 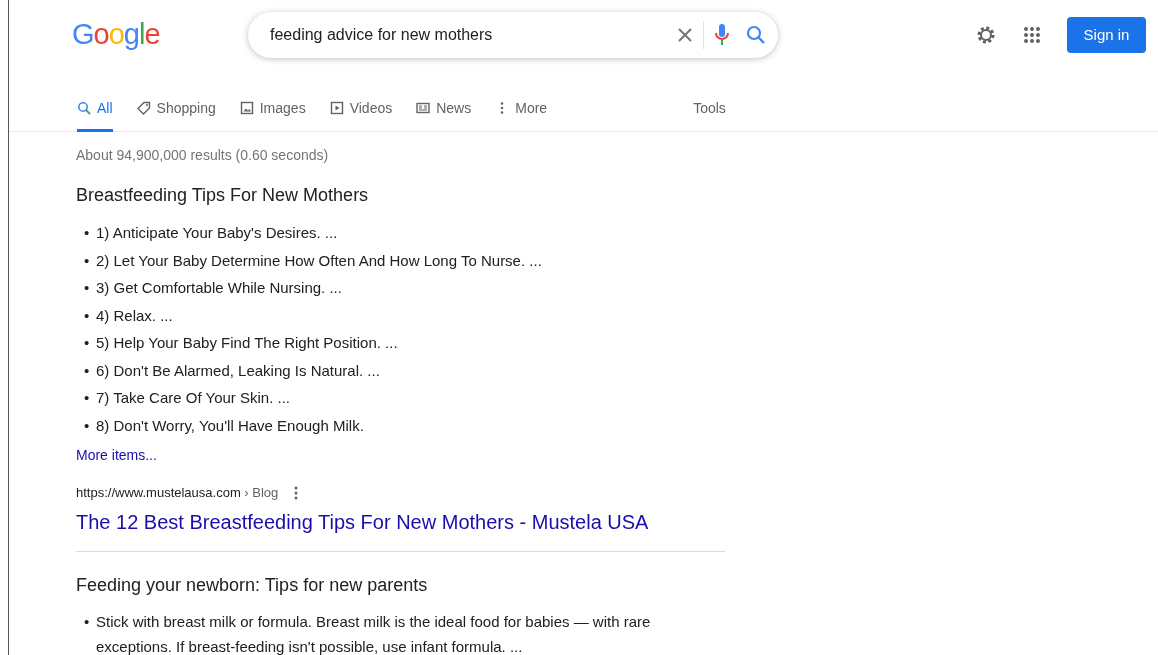 I want to click on tab: Shopping, so click(x=176, y=110).